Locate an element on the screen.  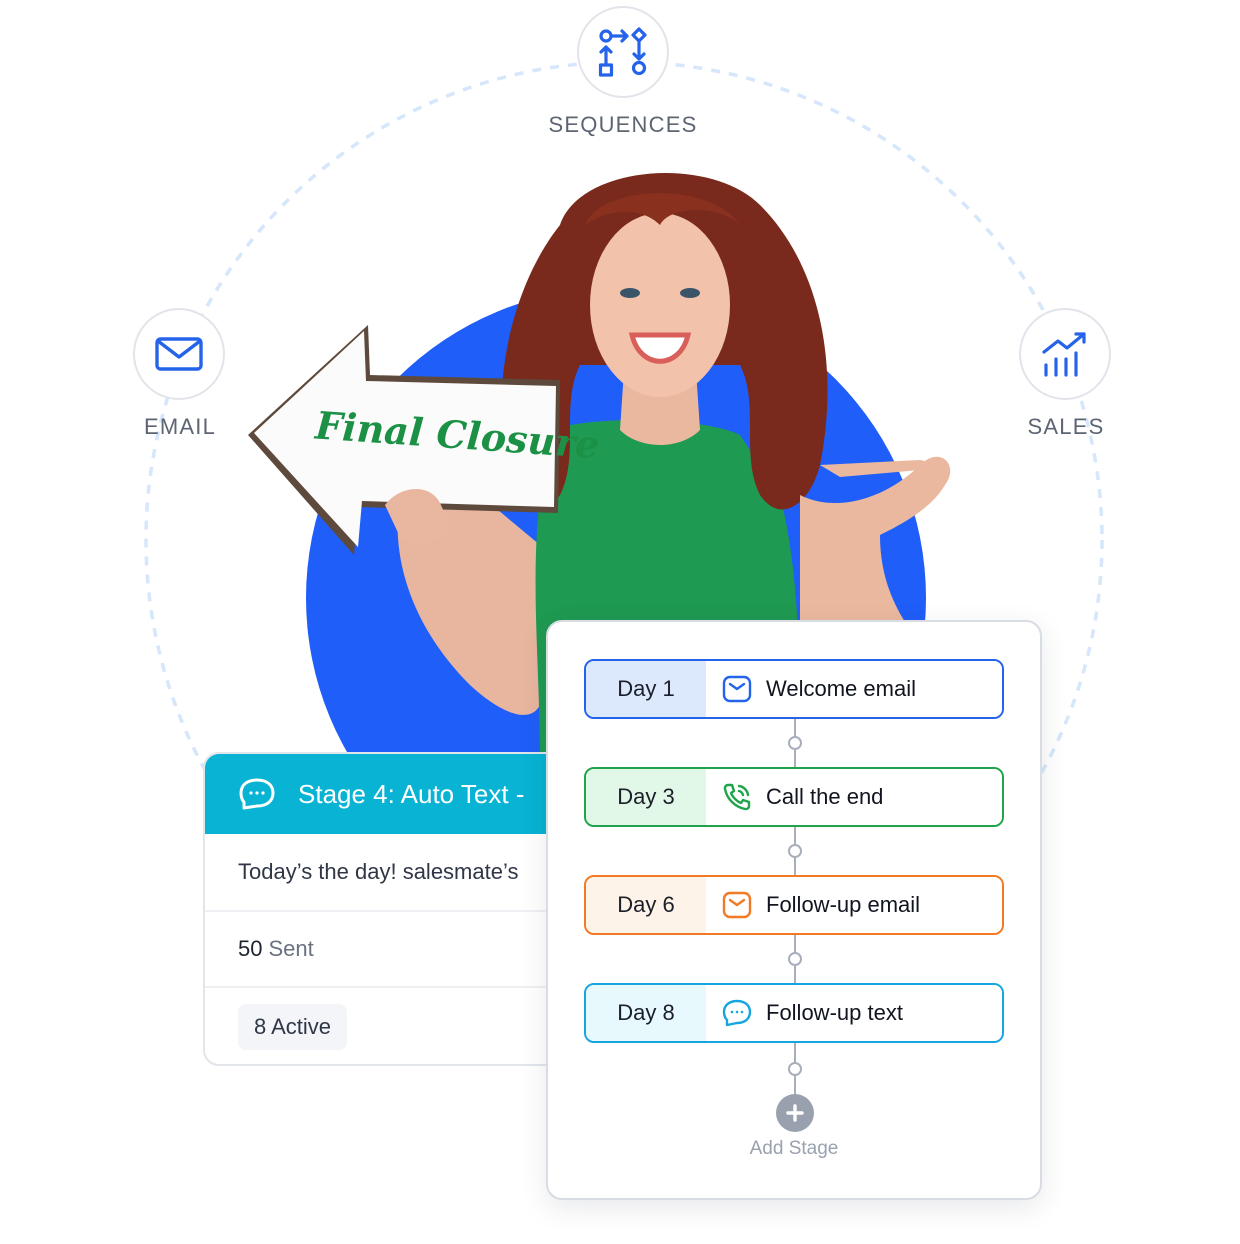
sequence-step-day-1: Day 1 Welcome email is located at coordinates (794, 689).